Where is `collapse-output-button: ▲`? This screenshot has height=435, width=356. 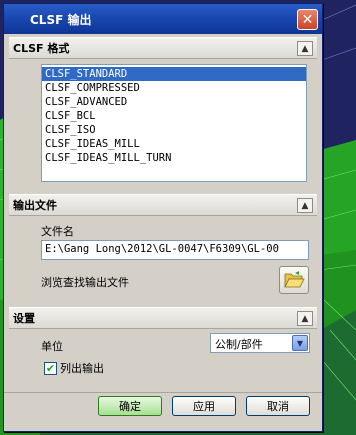
collapse-output-button: ▲ is located at coordinates (305, 205).